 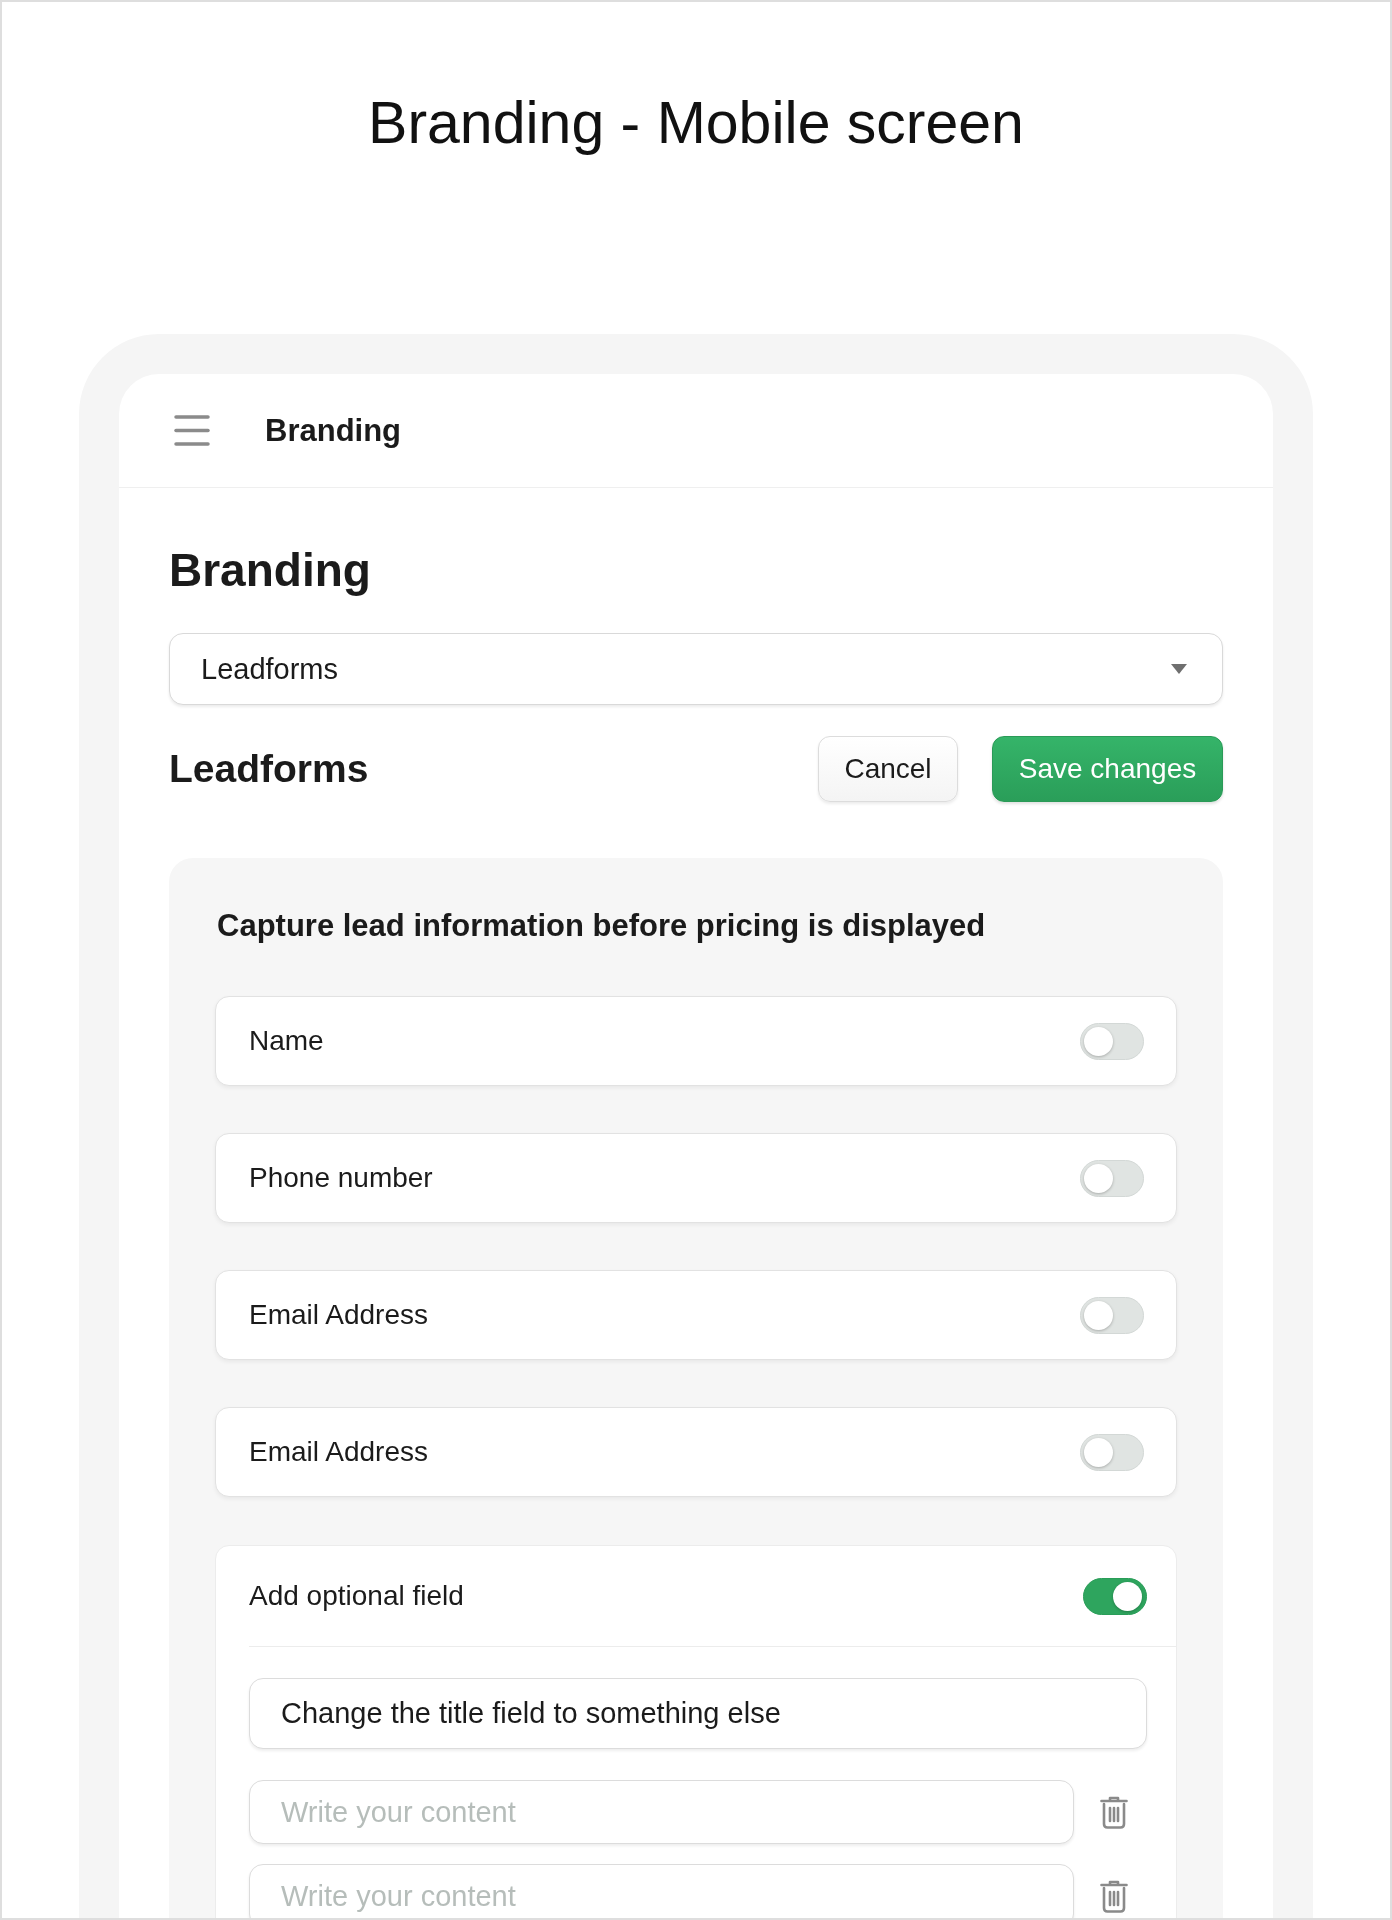 I want to click on cancel-button: Cancel, so click(x=888, y=769).